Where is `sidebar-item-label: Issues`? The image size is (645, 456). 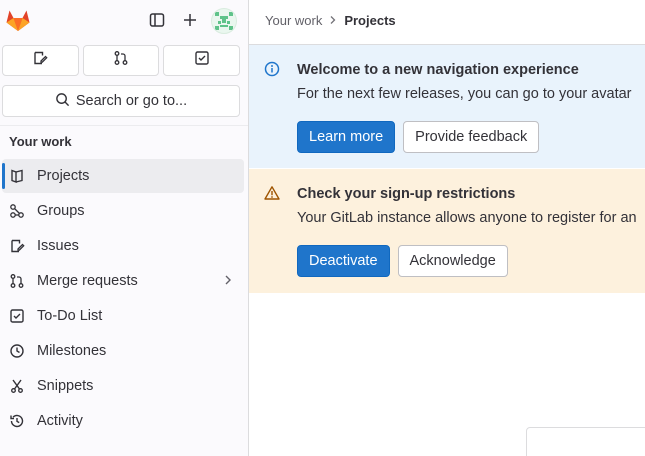 sidebar-item-label: Issues is located at coordinates (58, 246).